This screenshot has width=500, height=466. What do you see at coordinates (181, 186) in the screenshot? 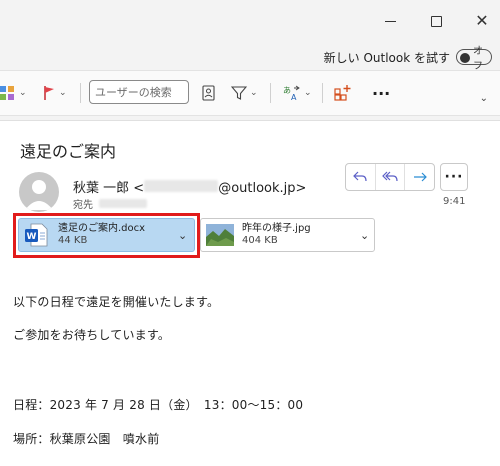
I see `redacted-email-user` at bounding box center [181, 186].